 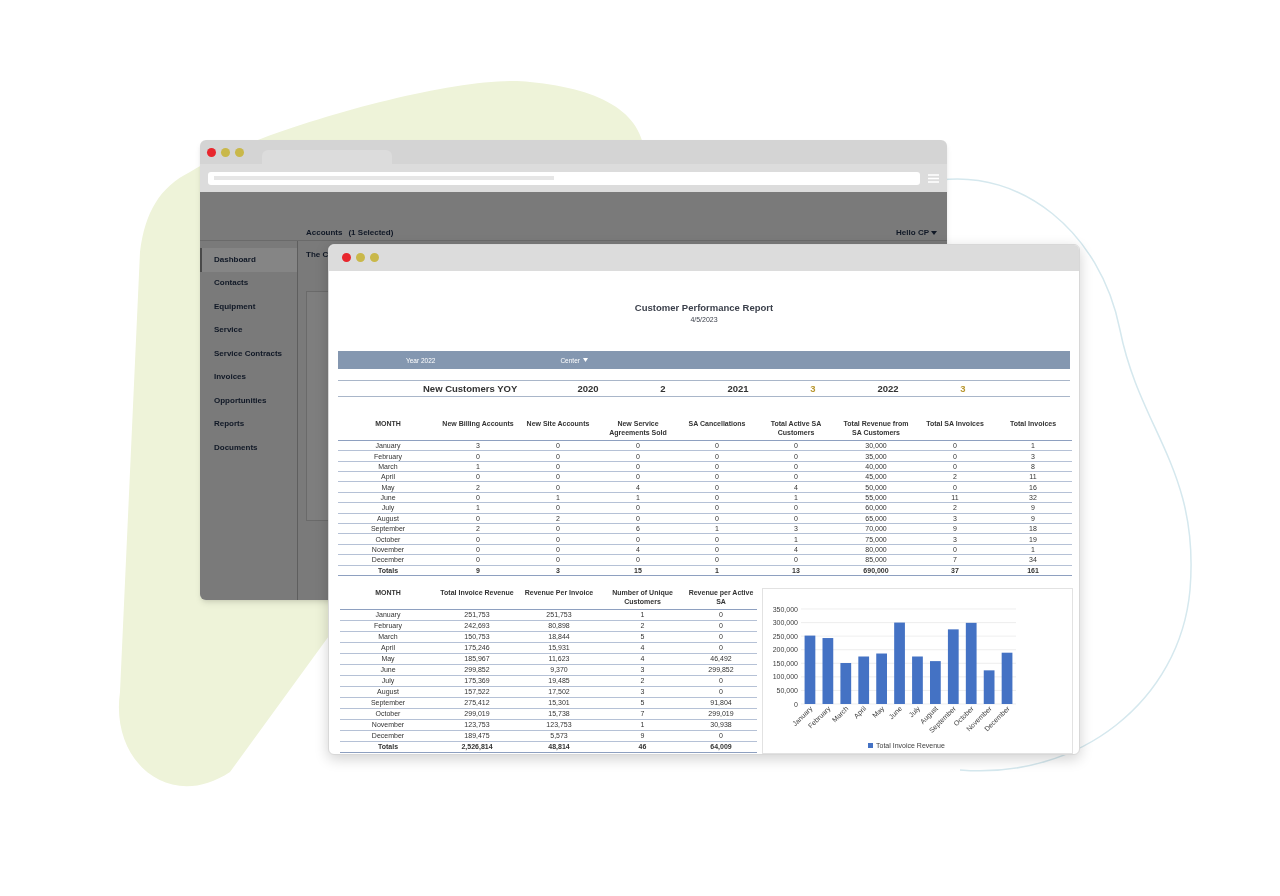 What do you see at coordinates (248, 307) in the screenshot?
I see `sidebar-item: Equipment` at bounding box center [248, 307].